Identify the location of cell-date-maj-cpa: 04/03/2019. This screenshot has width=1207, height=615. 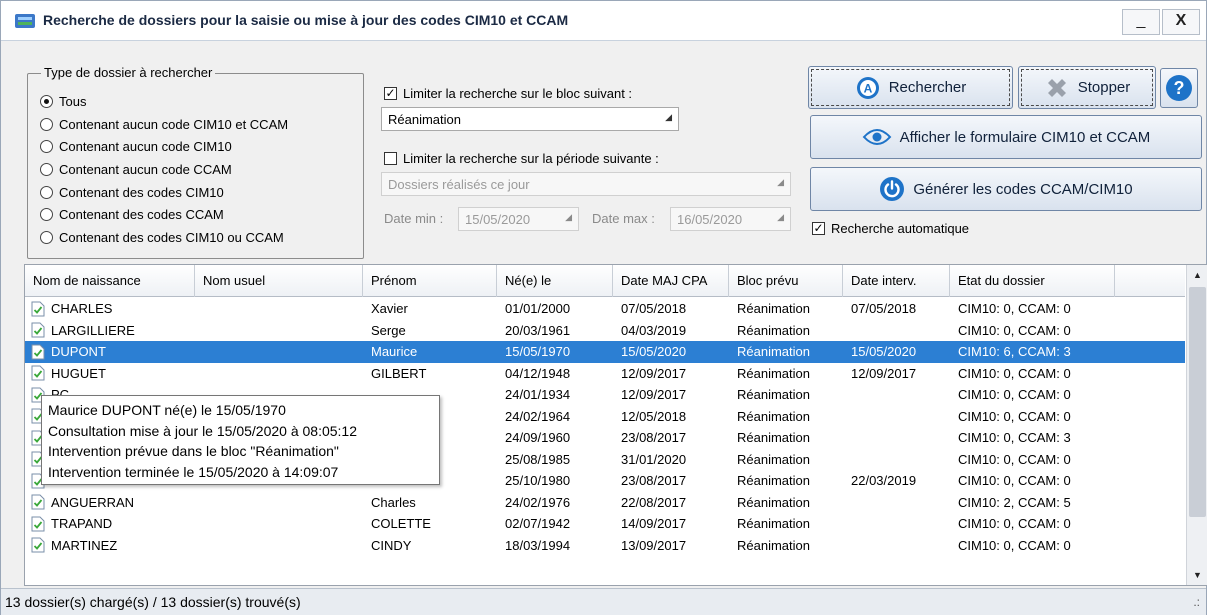
(654, 330).